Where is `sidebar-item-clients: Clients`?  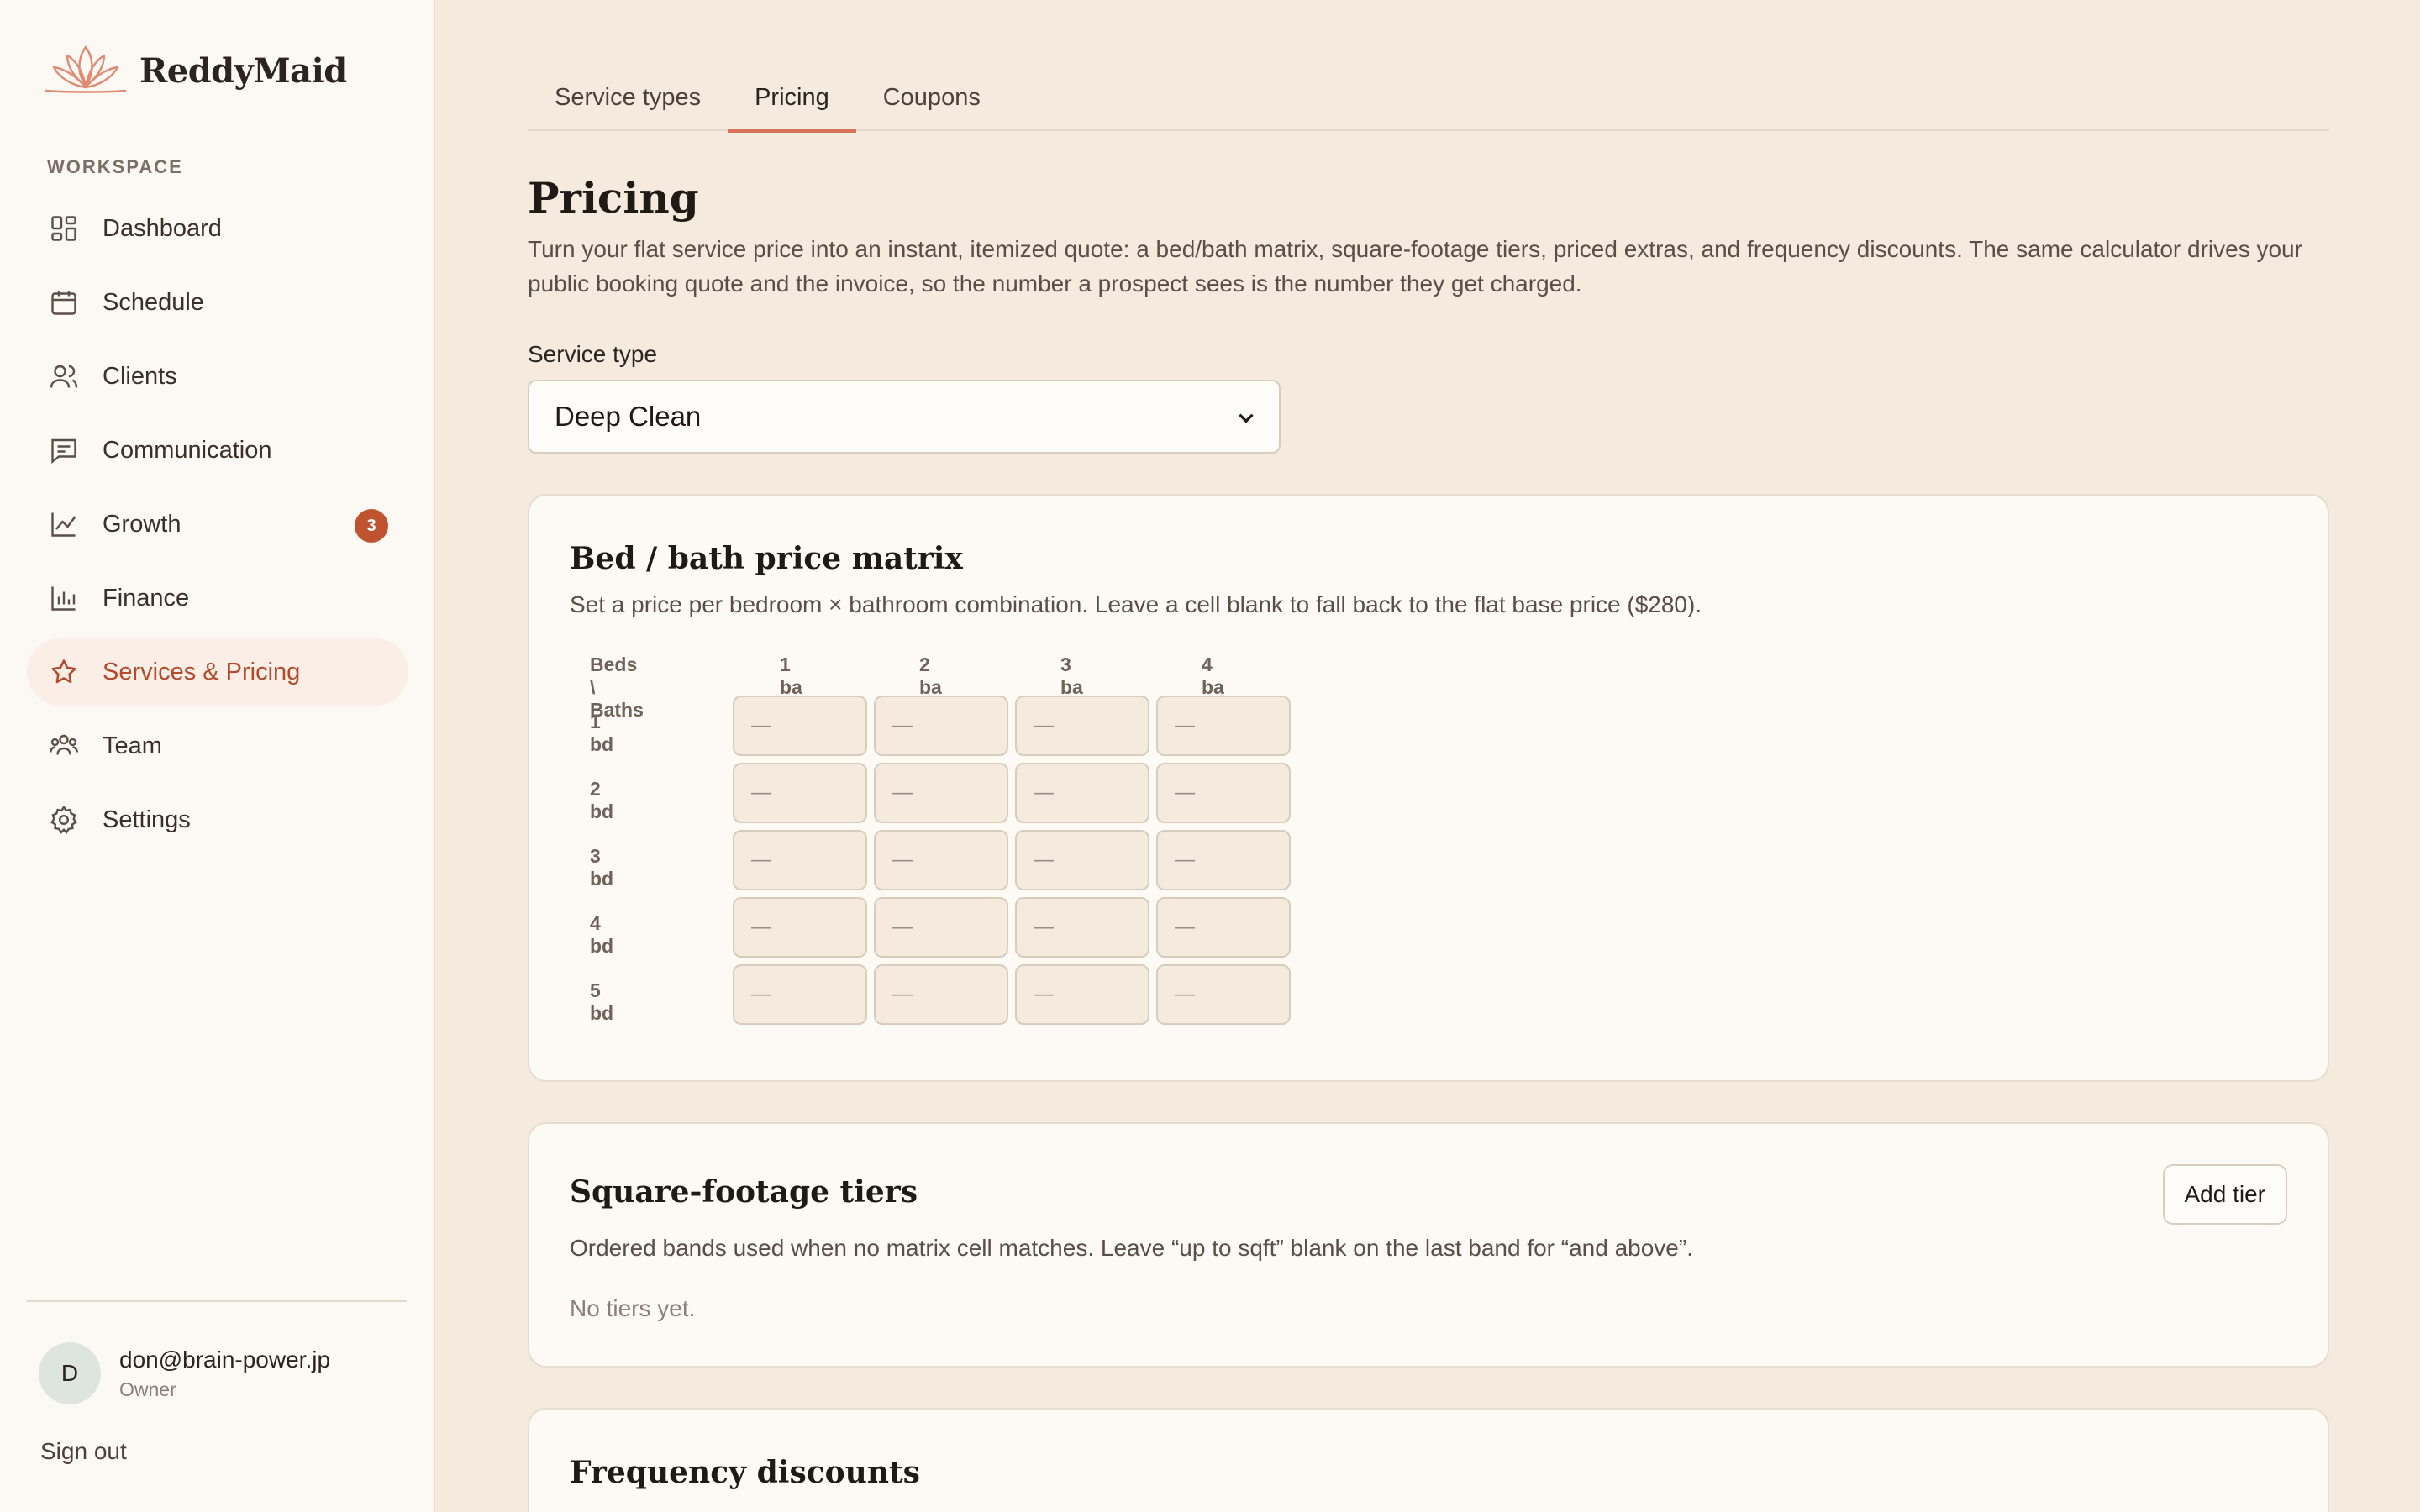
sidebar-item-clients: Clients is located at coordinates (218, 376).